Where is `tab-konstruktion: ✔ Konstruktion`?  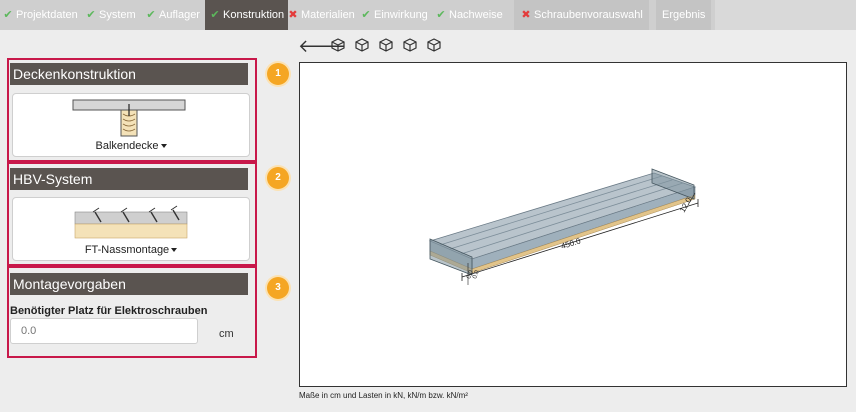
tab-konstruktion: ✔ Konstruktion is located at coordinates (247, 15).